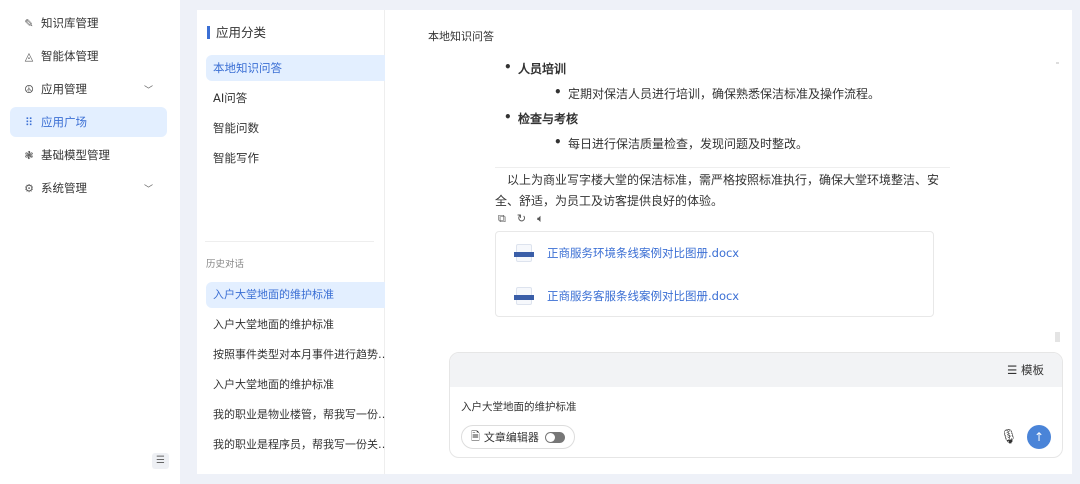 This screenshot has height=484, width=1080. Describe the element at coordinates (29, 56) in the screenshot. I see `agent-icon: ◬` at that location.